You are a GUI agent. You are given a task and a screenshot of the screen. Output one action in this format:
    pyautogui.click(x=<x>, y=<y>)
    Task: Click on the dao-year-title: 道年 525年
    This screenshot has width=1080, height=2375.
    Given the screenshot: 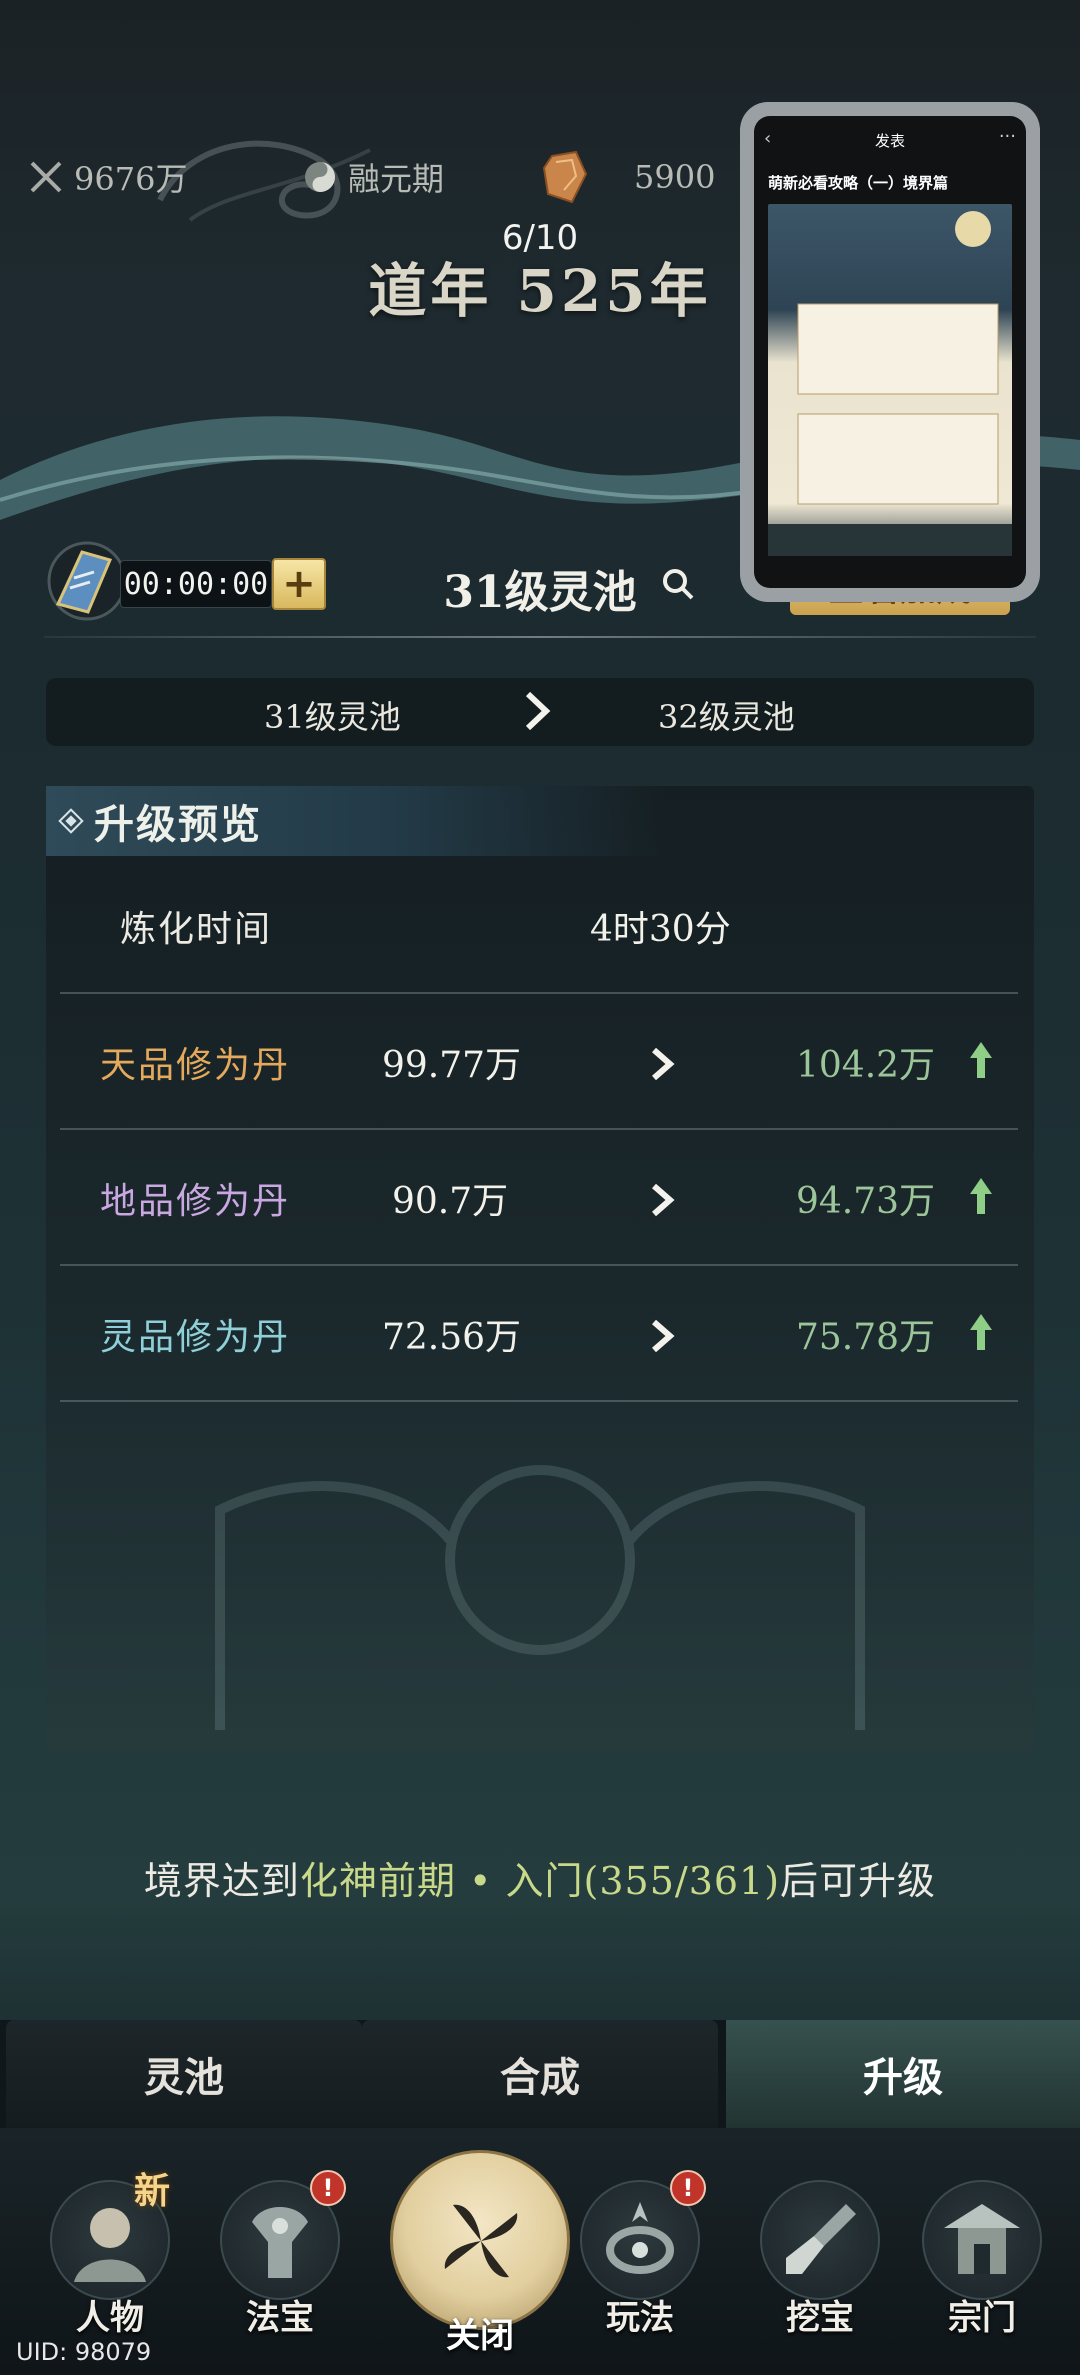 What is the action you would take?
    pyautogui.click(x=540, y=291)
    